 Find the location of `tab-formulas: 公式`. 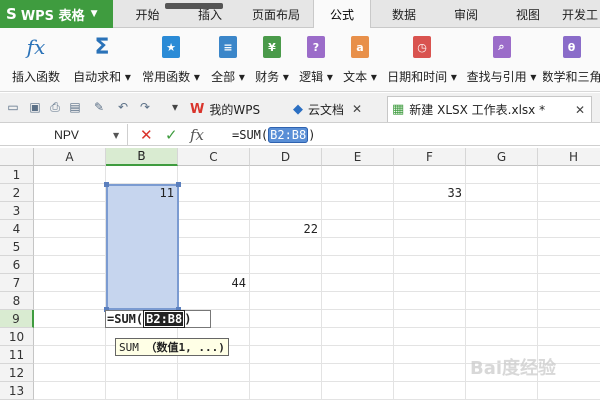

tab-formulas: 公式 is located at coordinates (342, 14).